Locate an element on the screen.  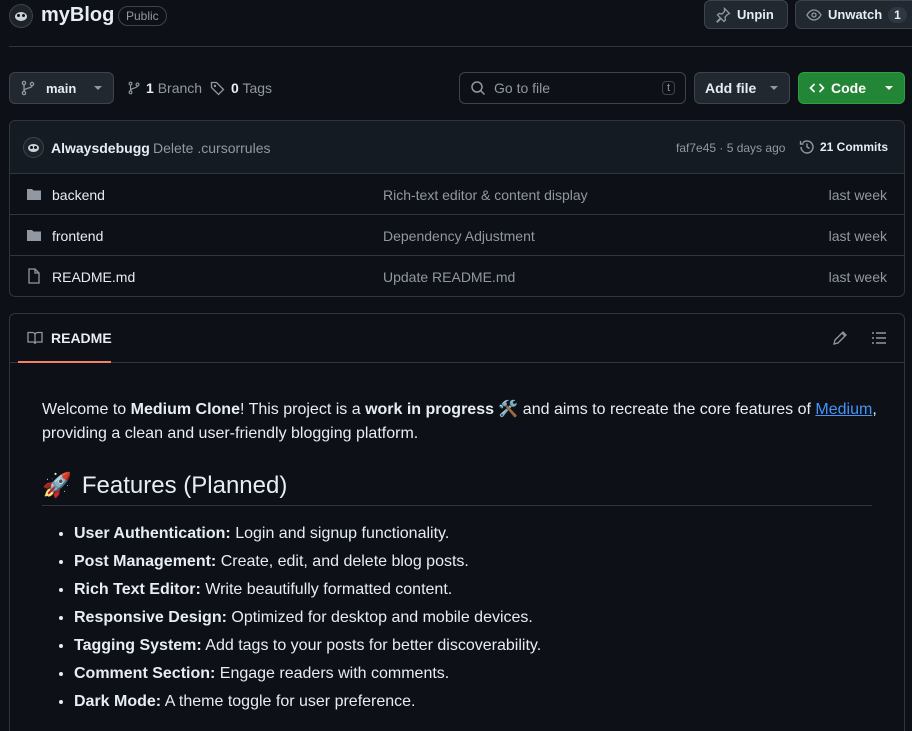
repo-name: myBlog is located at coordinates (77, 15).